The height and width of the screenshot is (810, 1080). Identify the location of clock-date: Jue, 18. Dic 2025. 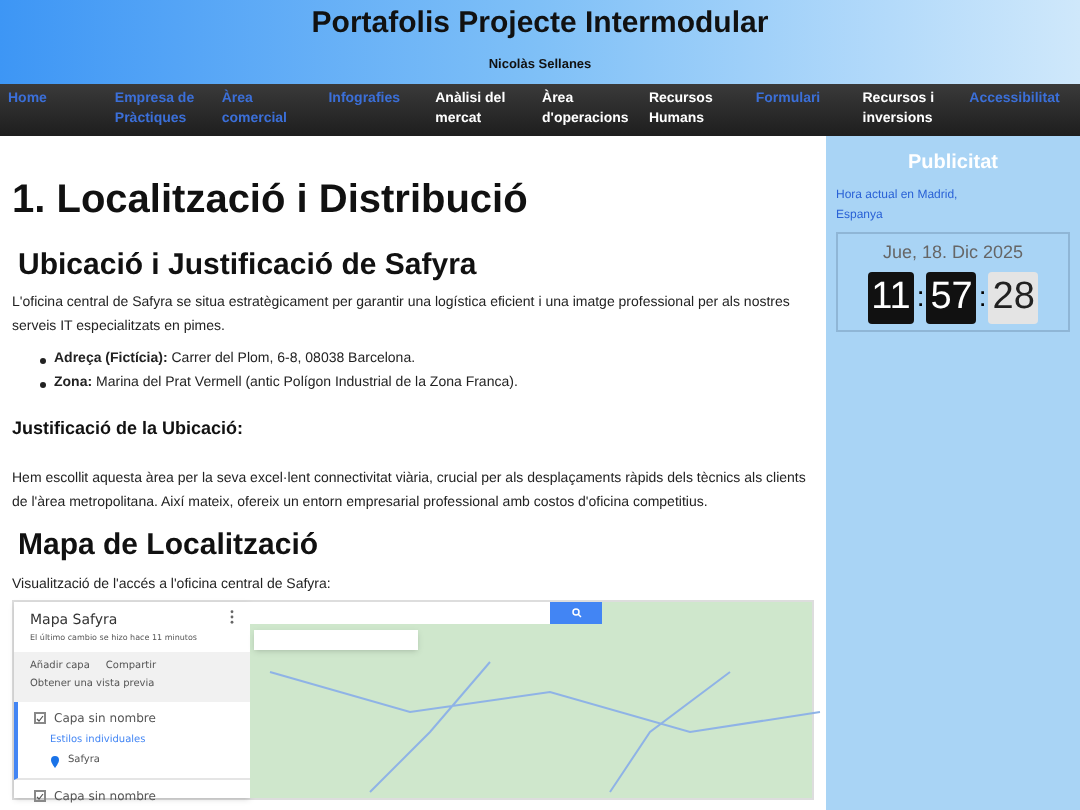
(953, 253).